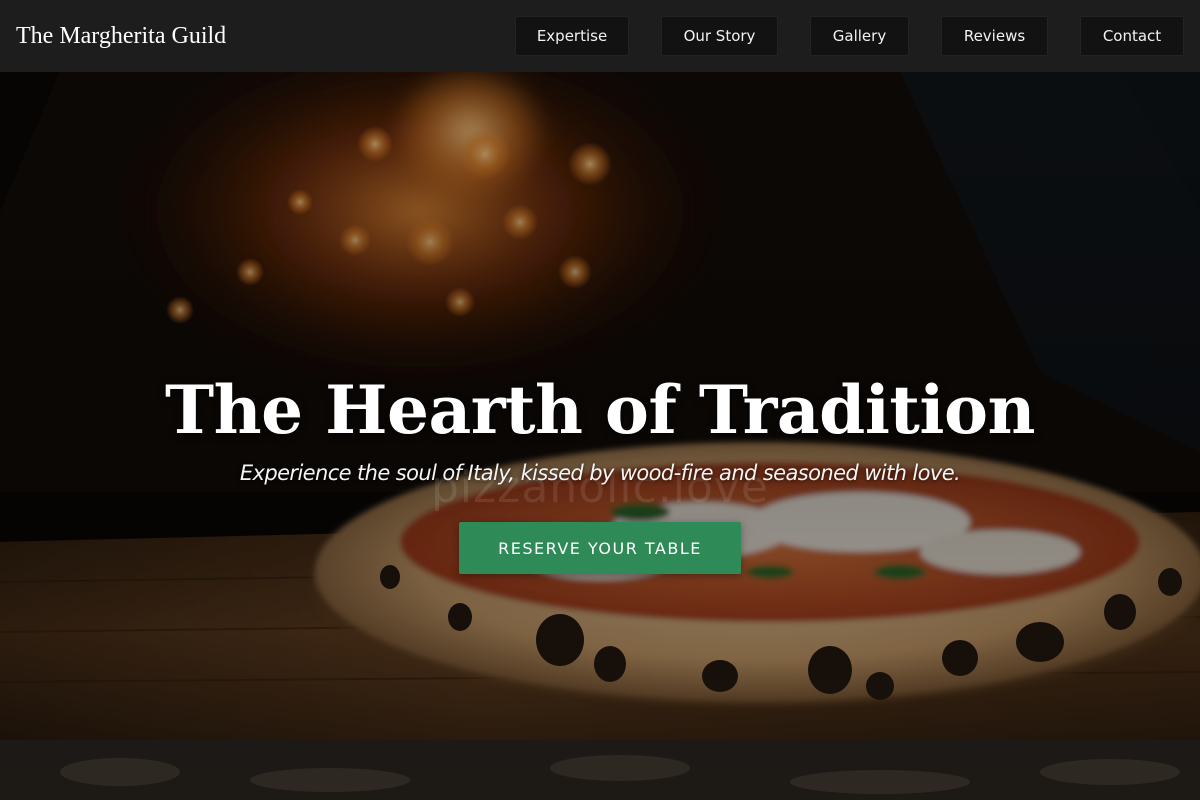 The height and width of the screenshot is (800, 1200). What do you see at coordinates (994, 36) in the screenshot?
I see `nav-reviews-button: Reviews` at bounding box center [994, 36].